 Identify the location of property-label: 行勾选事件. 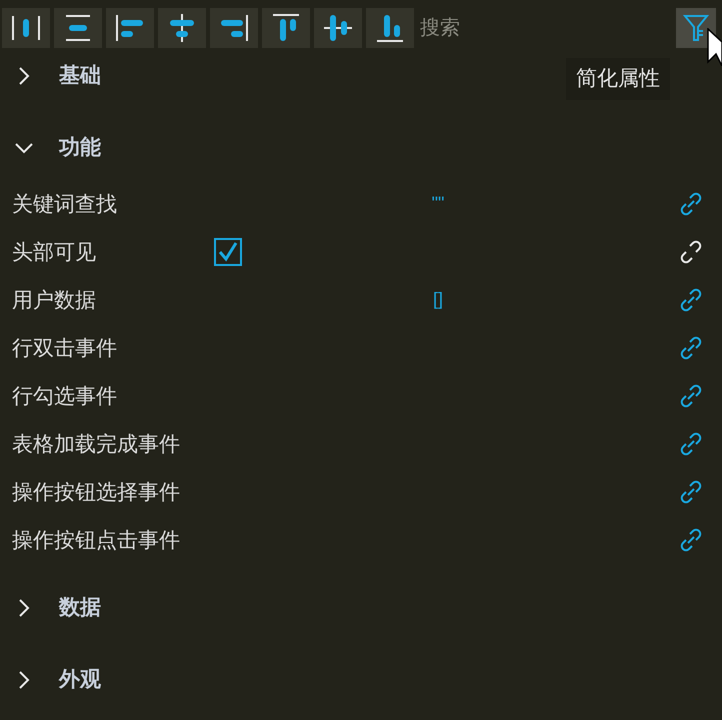
(64, 397).